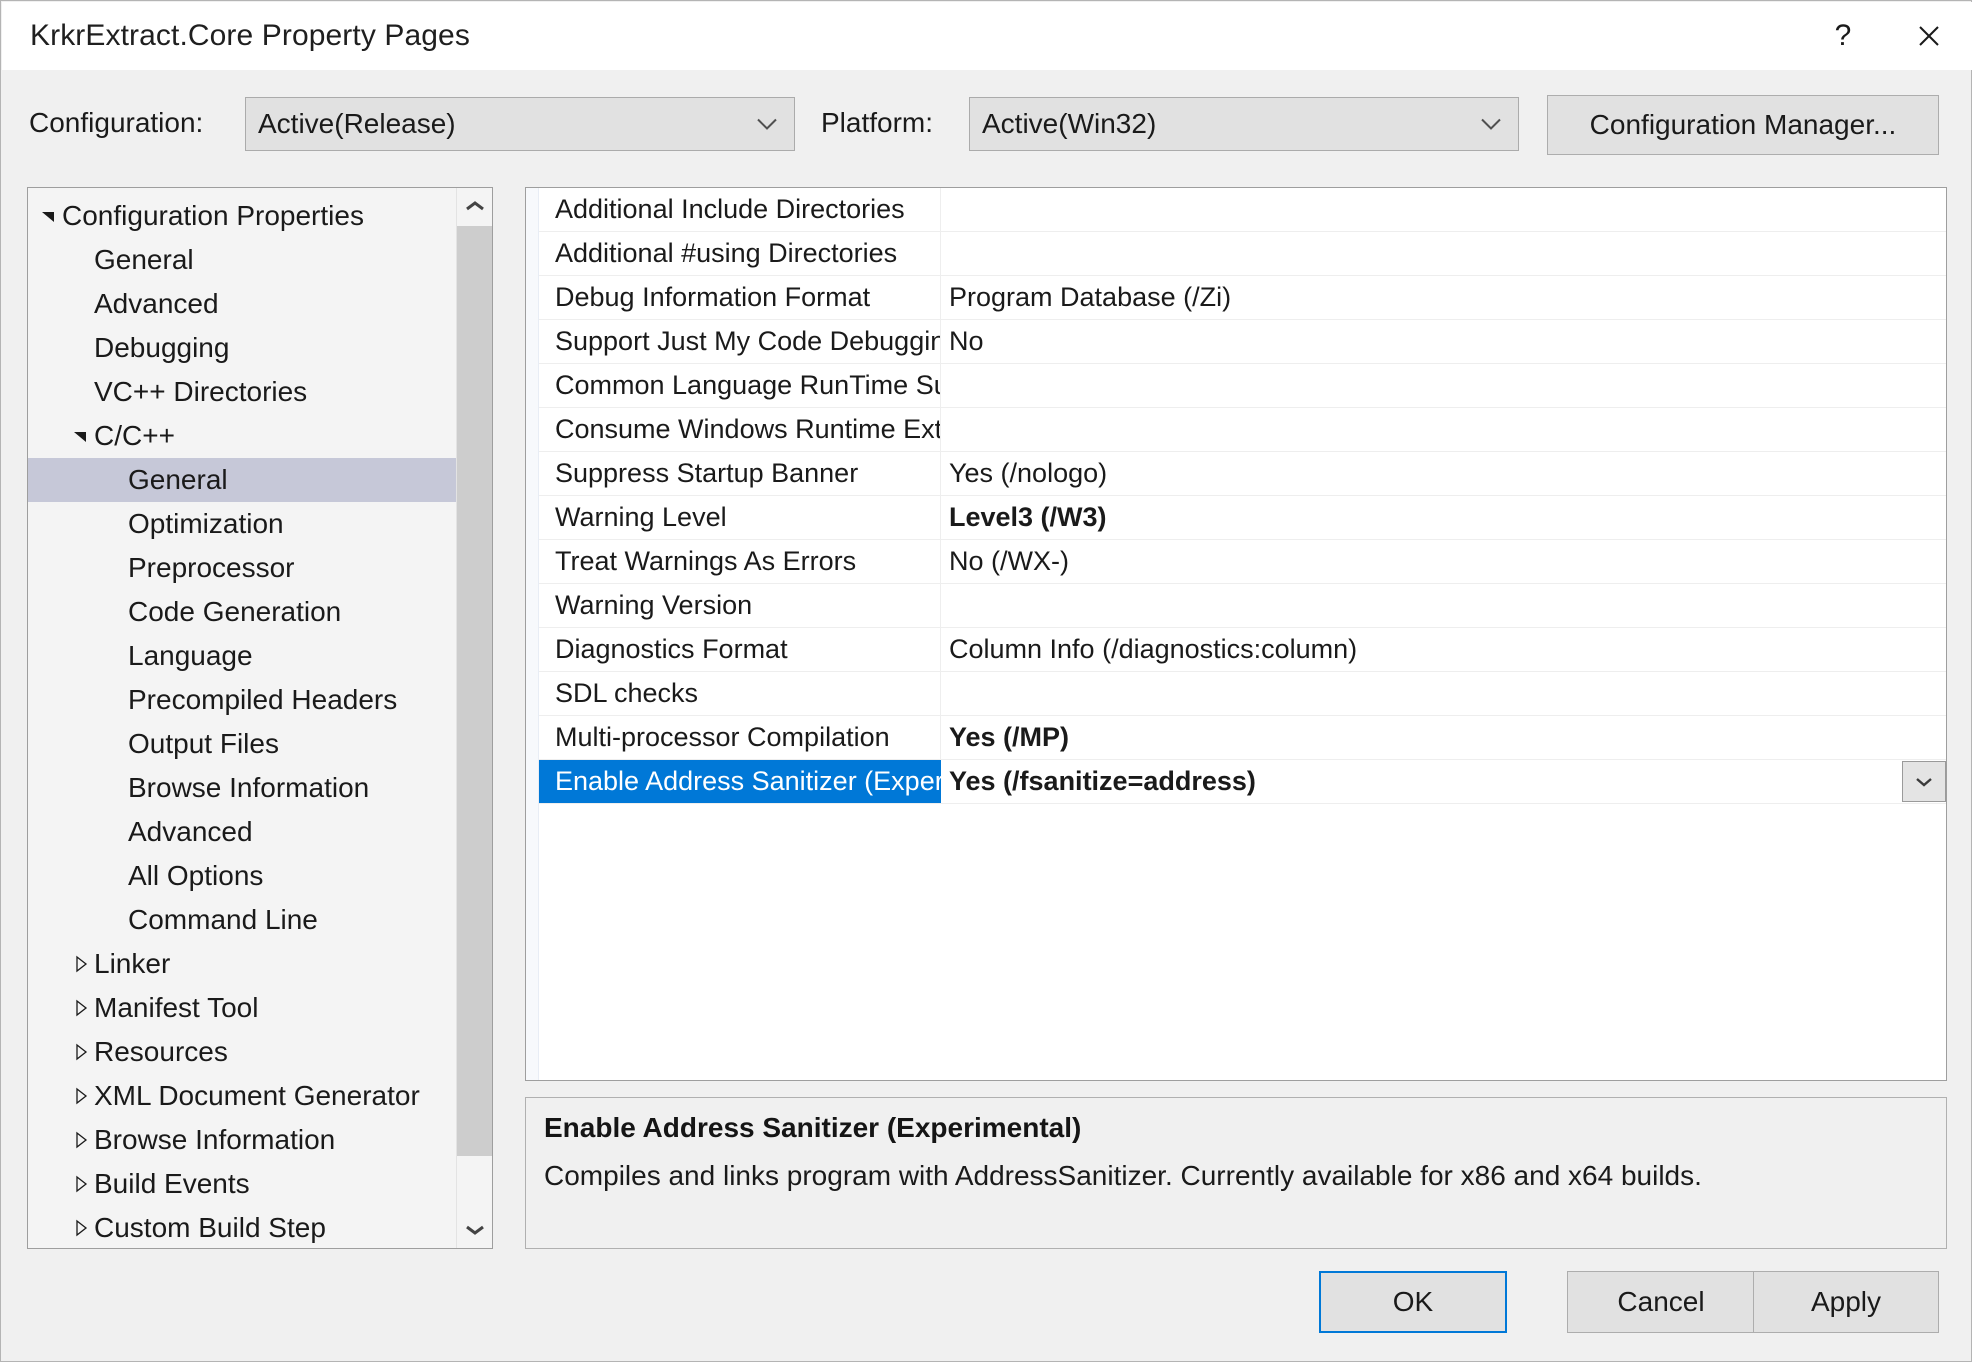  What do you see at coordinates (243, 744) in the screenshot?
I see `tree-item-output-files: Output Files` at bounding box center [243, 744].